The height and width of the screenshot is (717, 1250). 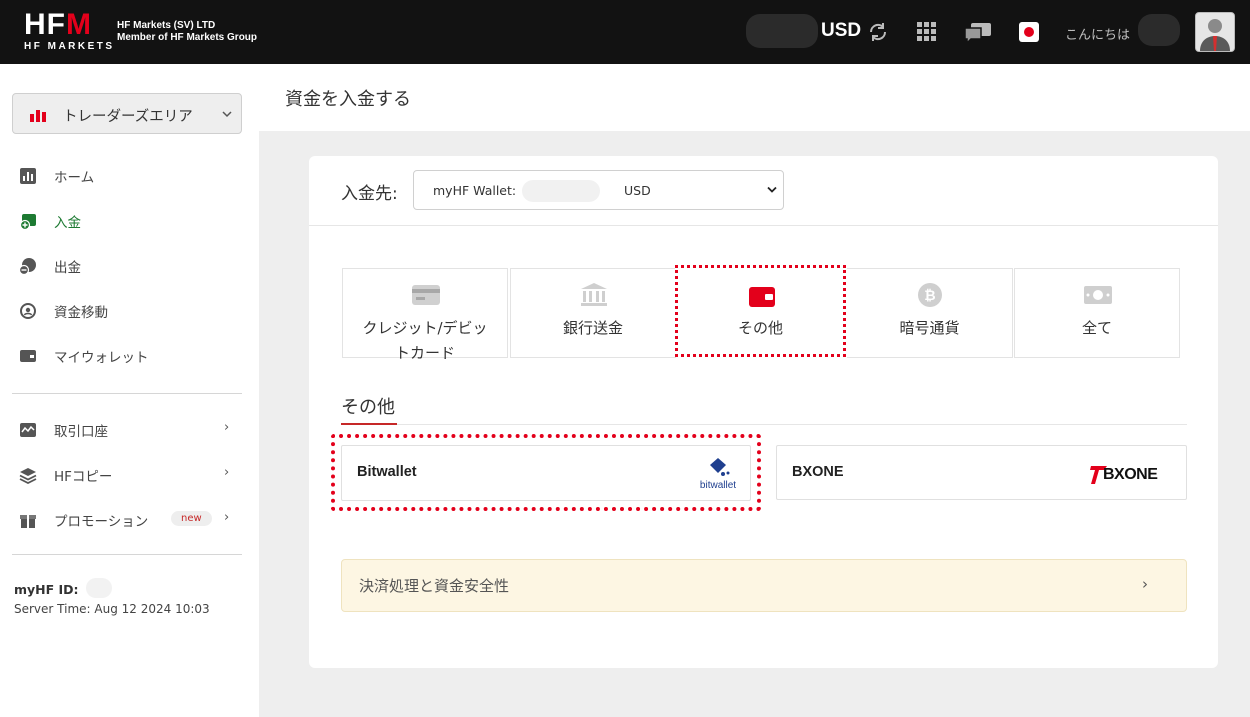 What do you see at coordinates (99, 588) in the screenshot?
I see `myhf-id-redacted` at bounding box center [99, 588].